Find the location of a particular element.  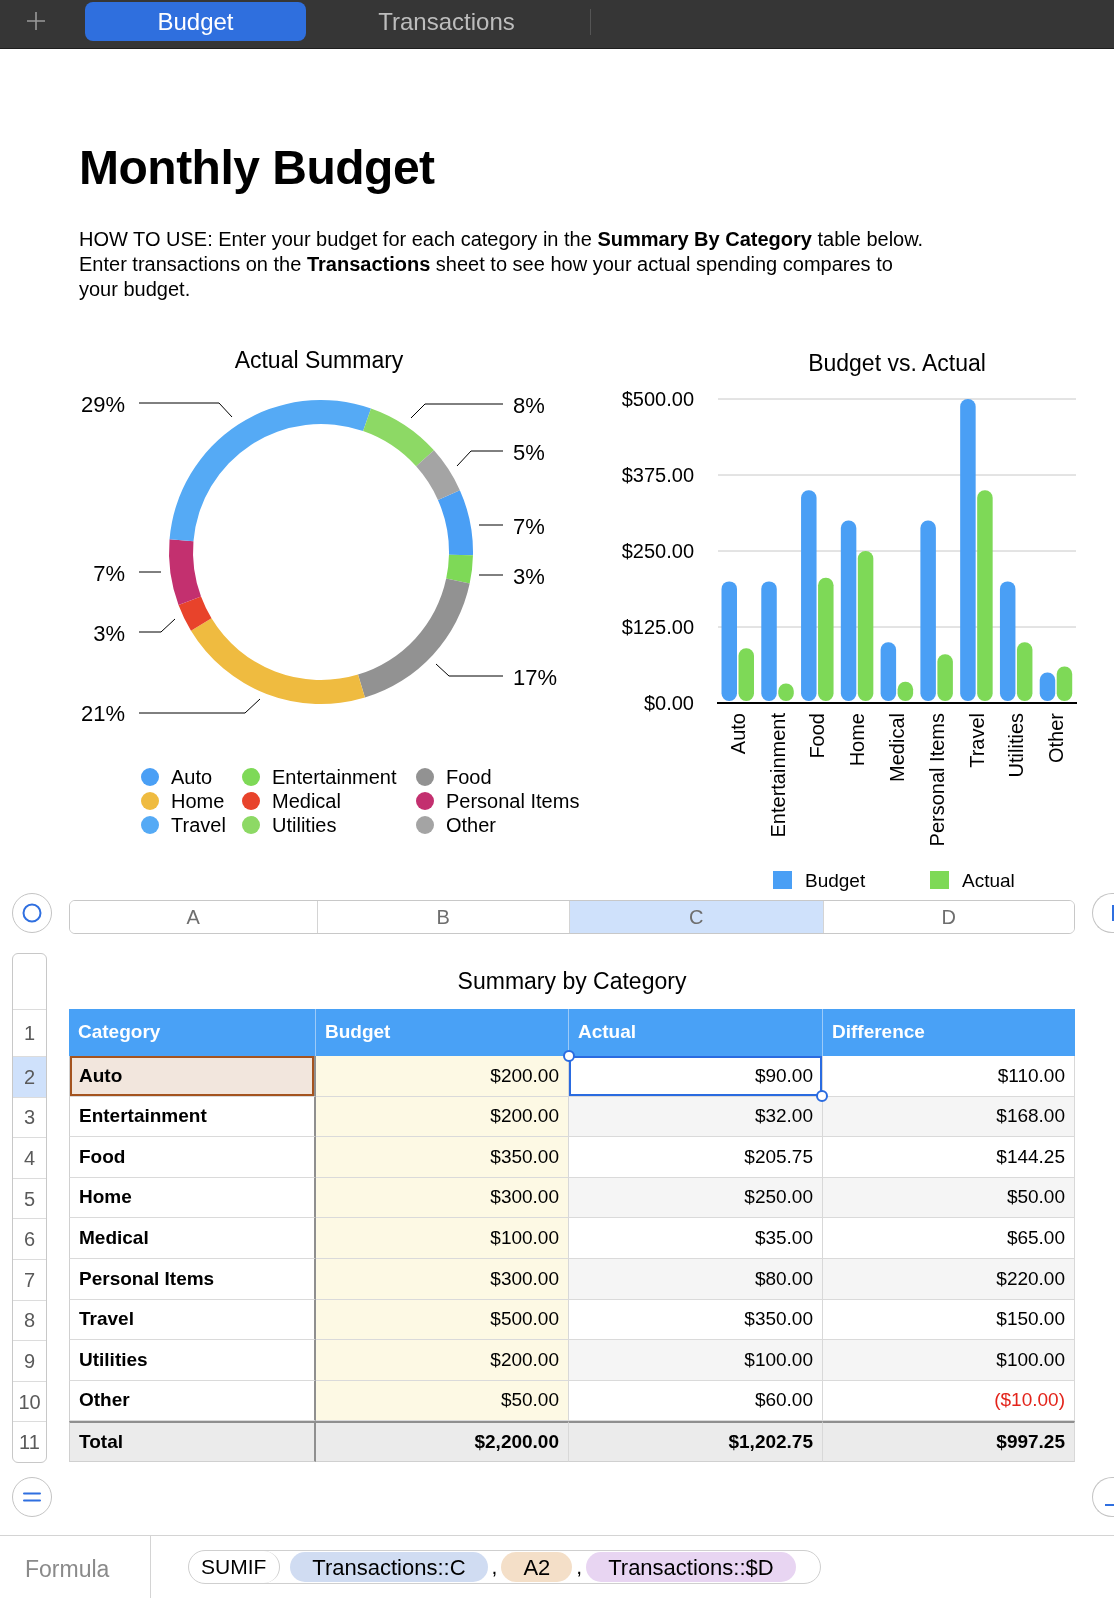

column-header: D is located at coordinates (948, 917).